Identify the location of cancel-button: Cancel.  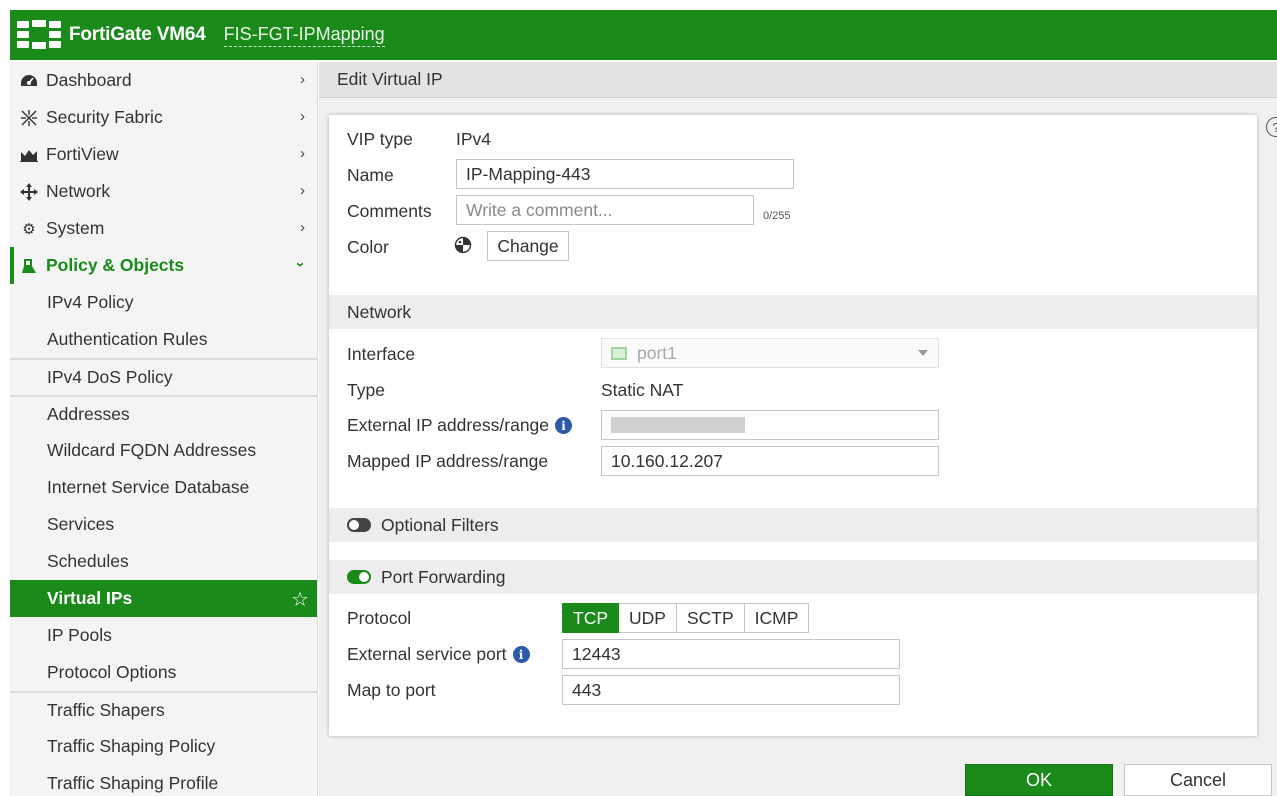
(1198, 780).